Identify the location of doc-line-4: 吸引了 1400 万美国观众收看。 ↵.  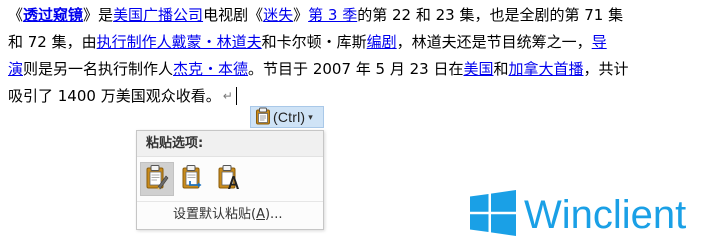
(361, 96).